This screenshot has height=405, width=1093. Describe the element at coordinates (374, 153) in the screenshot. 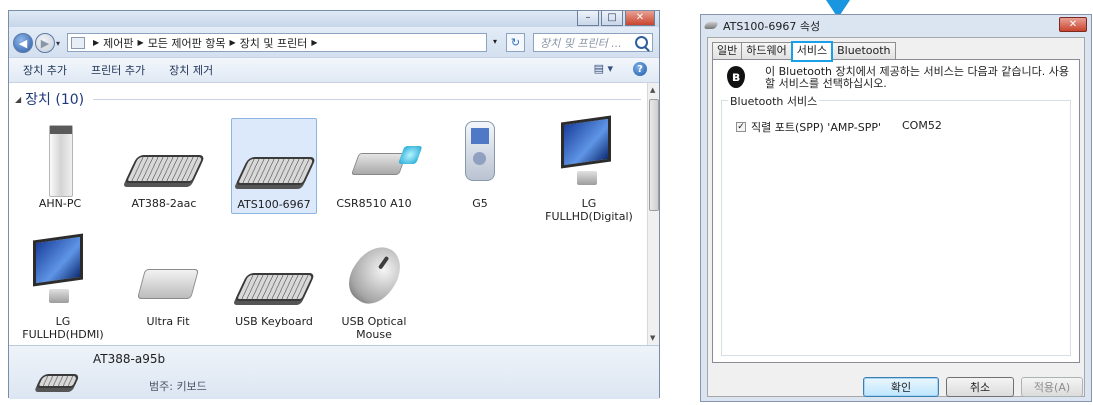

I see `usb-dongle-icon` at that location.